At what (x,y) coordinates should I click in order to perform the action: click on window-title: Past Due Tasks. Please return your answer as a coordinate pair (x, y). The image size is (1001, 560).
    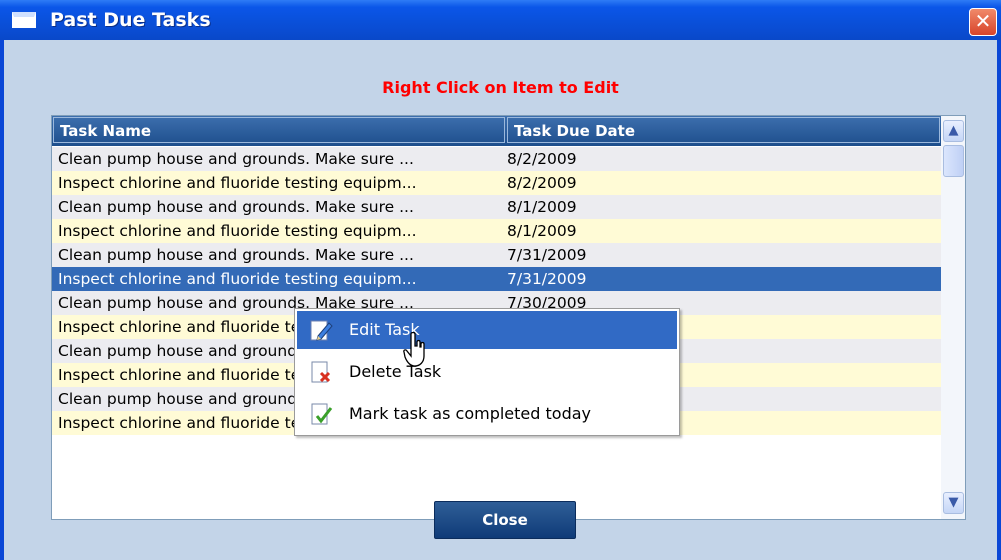
    Looking at the image, I should click on (130, 20).